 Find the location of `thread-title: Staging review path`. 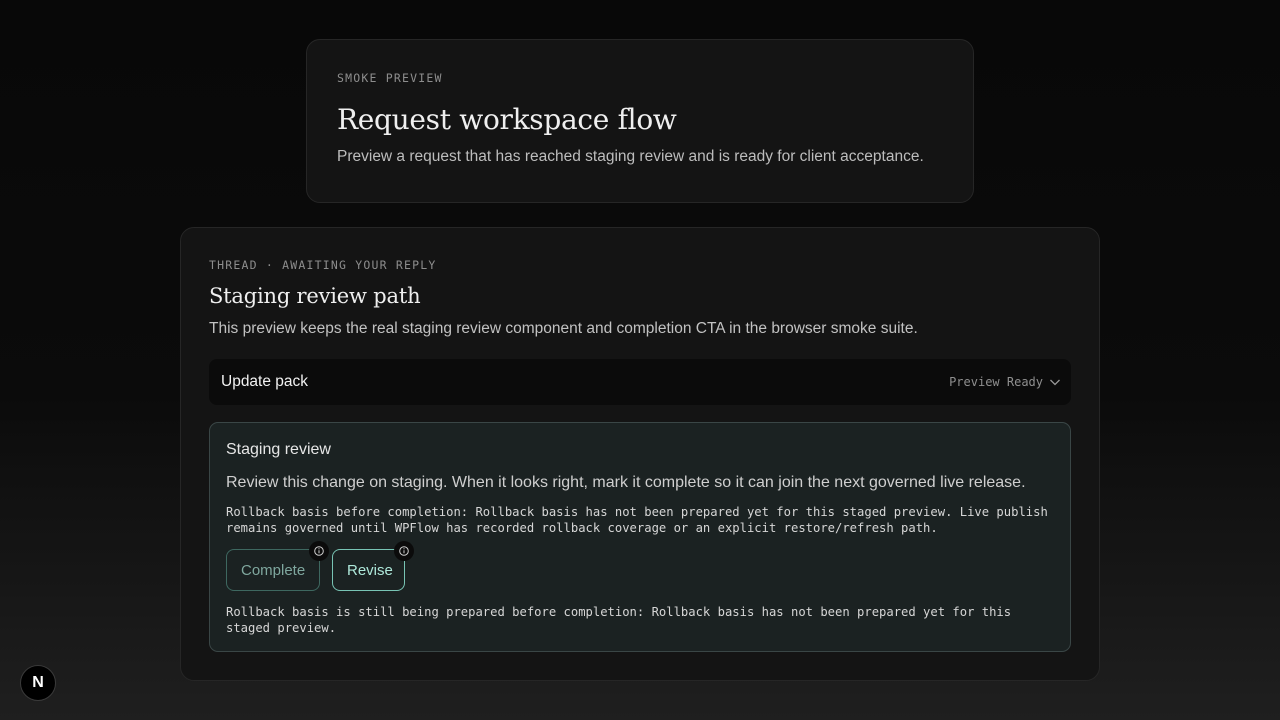

thread-title: Staging review path is located at coordinates (315, 296).